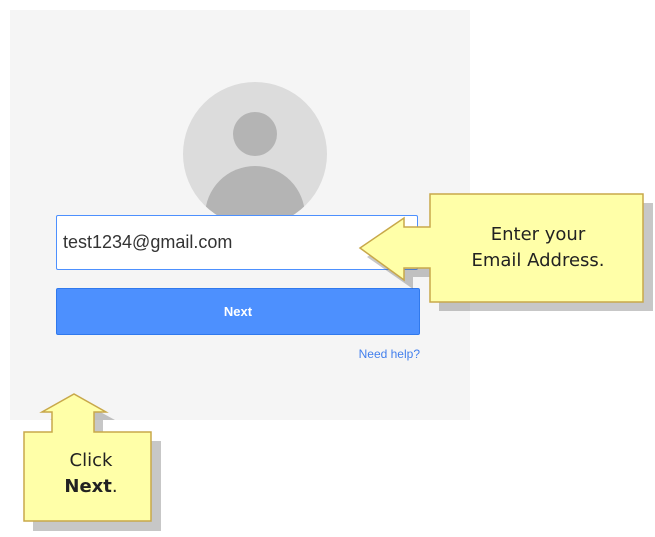 The height and width of the screenshot is (537, 655). I want to click on next-callout-text: Click Next., so click(91, 474).